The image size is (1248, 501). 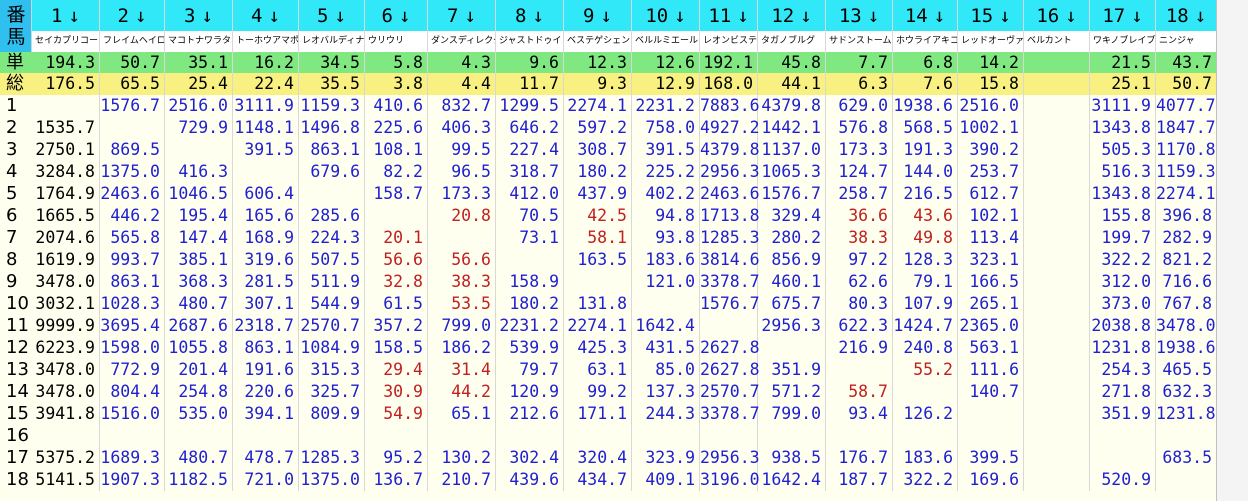 I want to click on odds-cell: 158.5, so click(x=396, y=348).